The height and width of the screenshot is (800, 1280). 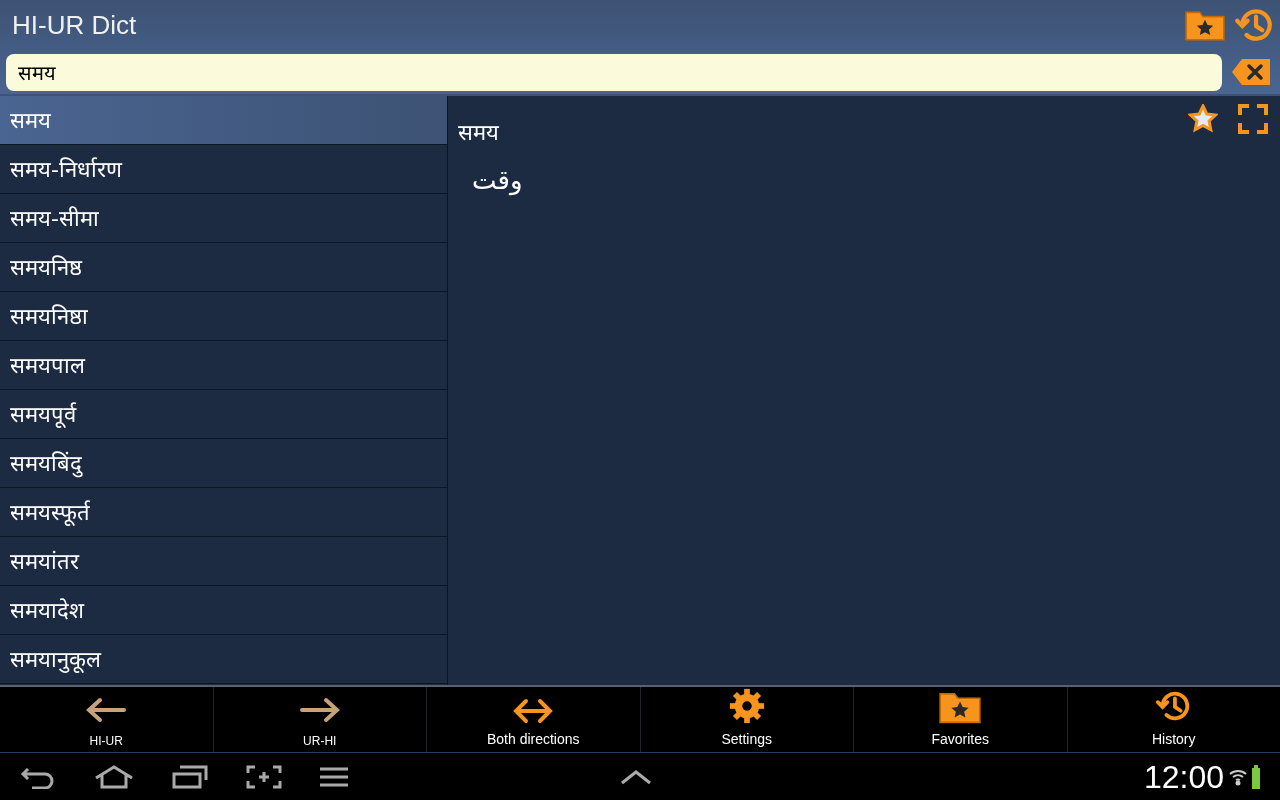 I want to click on translation-text: وقت, so click(x=497, y=181).